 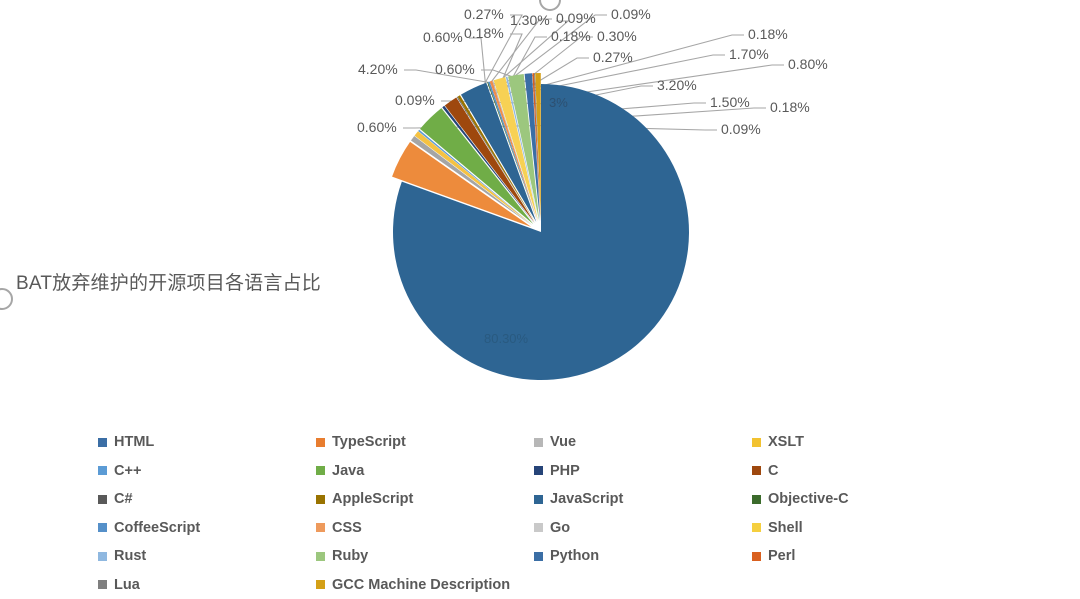 I want to click on legend-item: C#, so click(x=207, y=499).